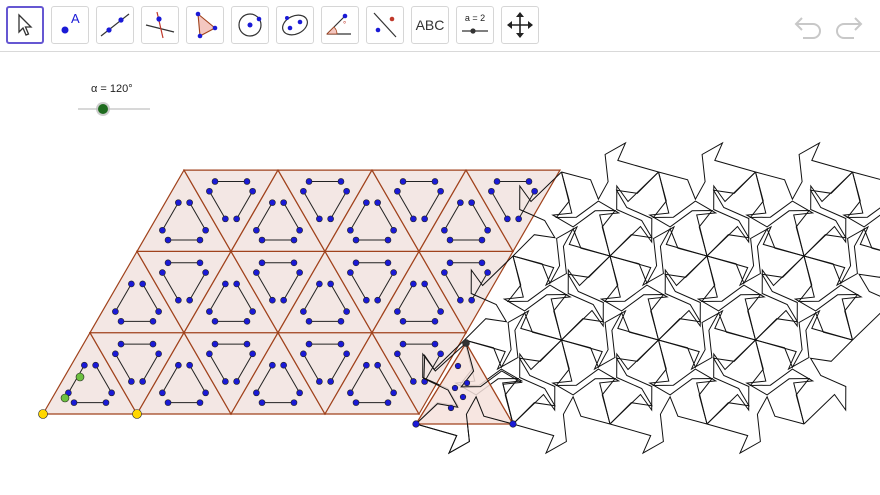  What do you see at coordinates (430, 25) in the screenshot?
I see `text-tool-button: ABC` at bounding box center [430, 25].